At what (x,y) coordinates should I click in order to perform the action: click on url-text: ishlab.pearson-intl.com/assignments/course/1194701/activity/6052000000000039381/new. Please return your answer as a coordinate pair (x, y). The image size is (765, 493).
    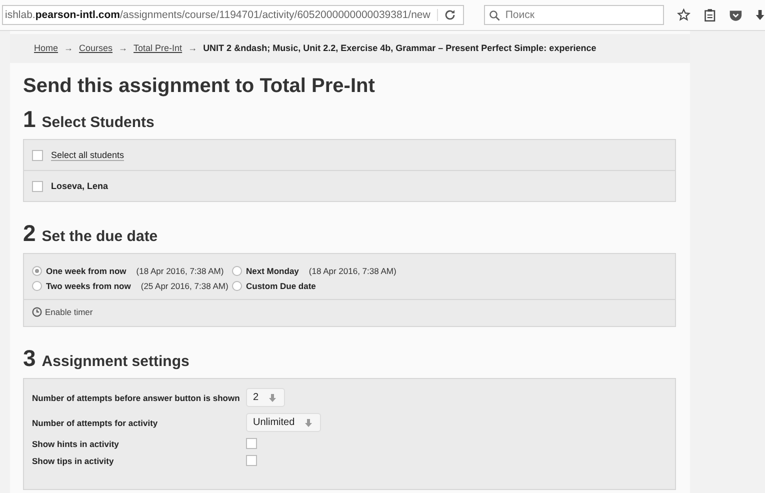
    Looking at the image, I should click on (217, 15).